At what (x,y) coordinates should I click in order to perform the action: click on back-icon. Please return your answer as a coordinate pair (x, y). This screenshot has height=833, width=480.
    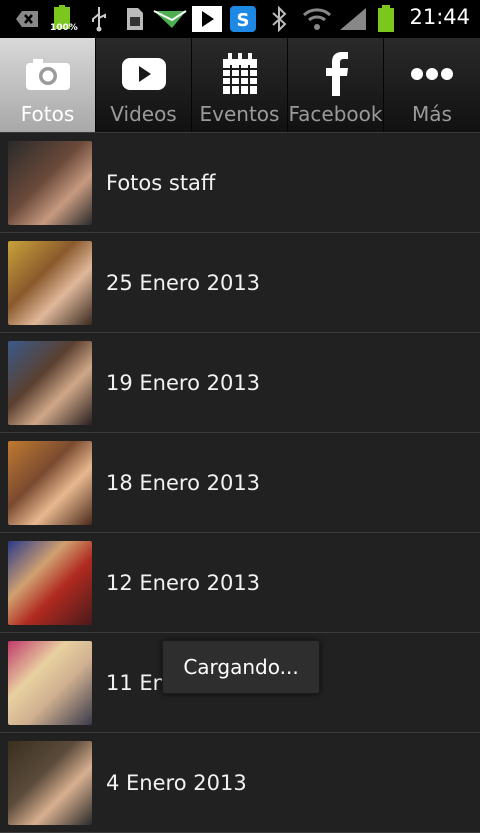
    Looking at the image, I should click on (27, 19).